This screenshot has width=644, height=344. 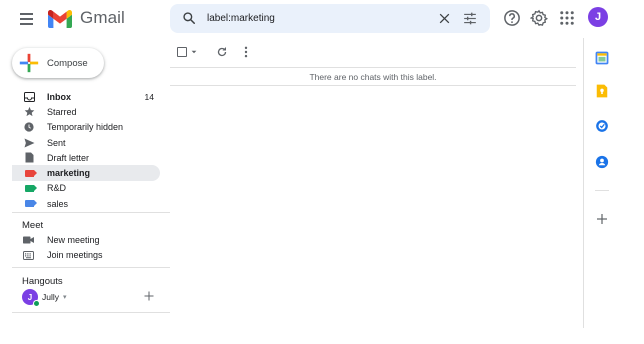 I want to click on chevron-down-icon, so click(x=194, y=52).